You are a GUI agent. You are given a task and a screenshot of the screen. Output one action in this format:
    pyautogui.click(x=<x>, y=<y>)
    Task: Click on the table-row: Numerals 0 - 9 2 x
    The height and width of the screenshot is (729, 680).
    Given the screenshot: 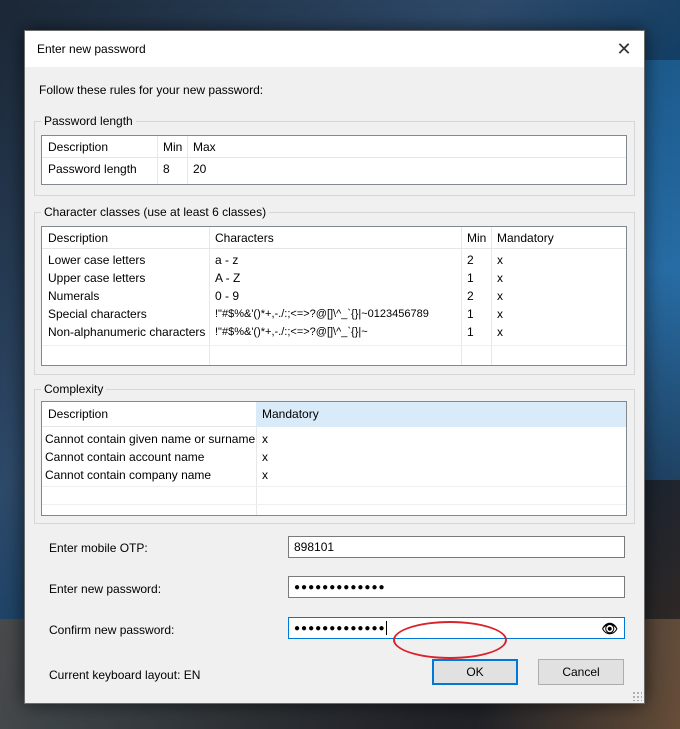 What is the action you would take?
    pyautogui.click(x=334, y=296)
    